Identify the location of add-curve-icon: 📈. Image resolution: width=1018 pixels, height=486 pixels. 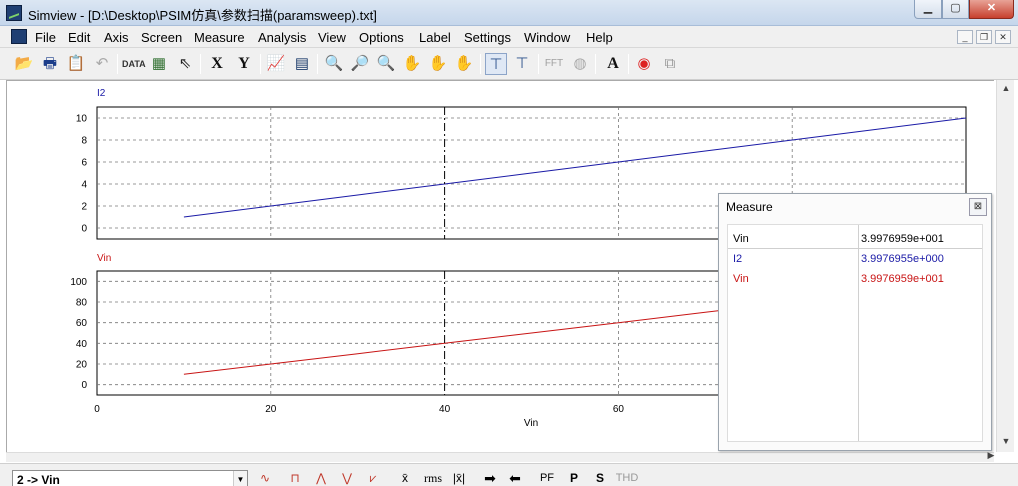
(276, 64).